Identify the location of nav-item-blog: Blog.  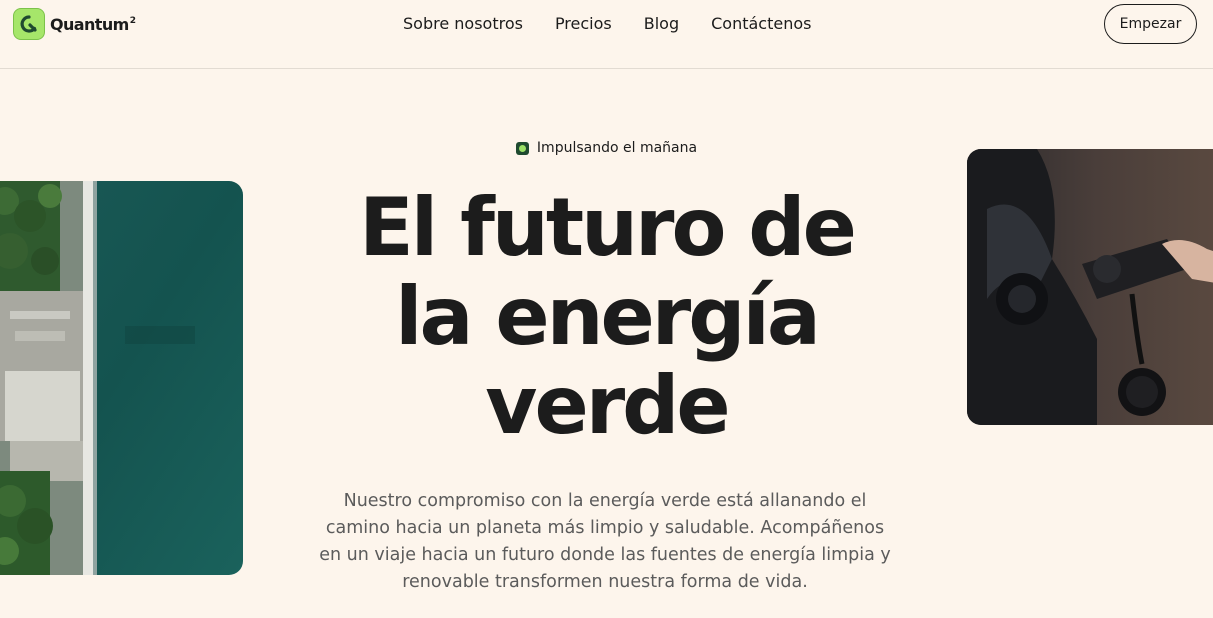
(661, 24).